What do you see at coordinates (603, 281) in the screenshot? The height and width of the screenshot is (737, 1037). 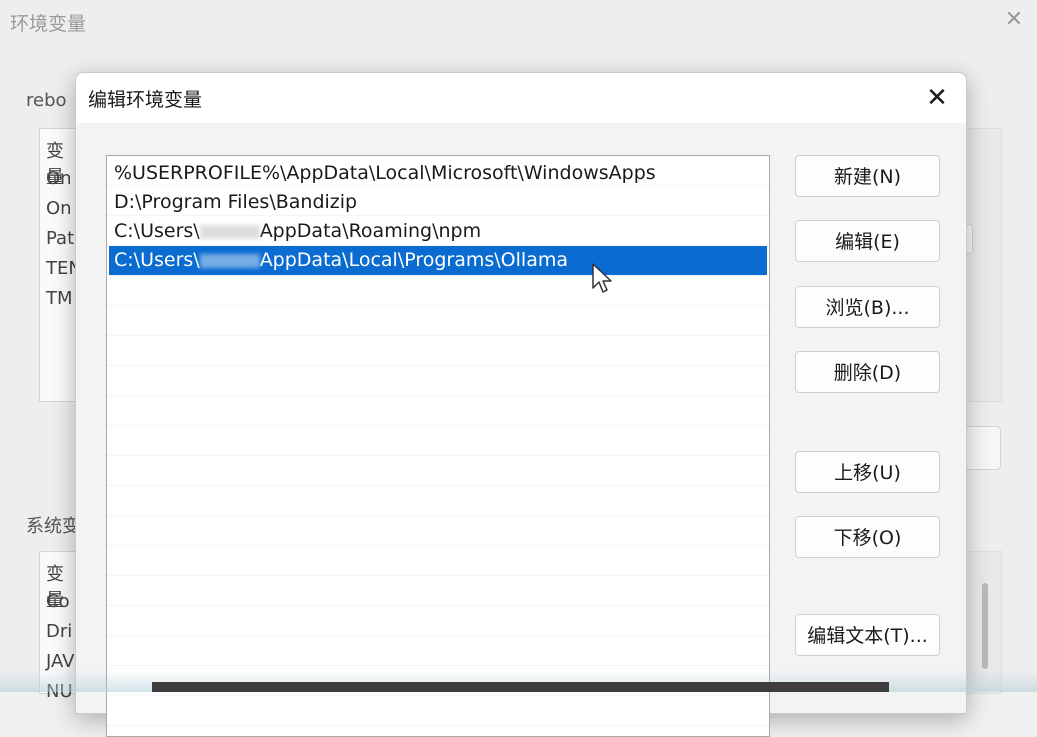 I see `mouse-pointer-icon` at bounding box center [603, 281].